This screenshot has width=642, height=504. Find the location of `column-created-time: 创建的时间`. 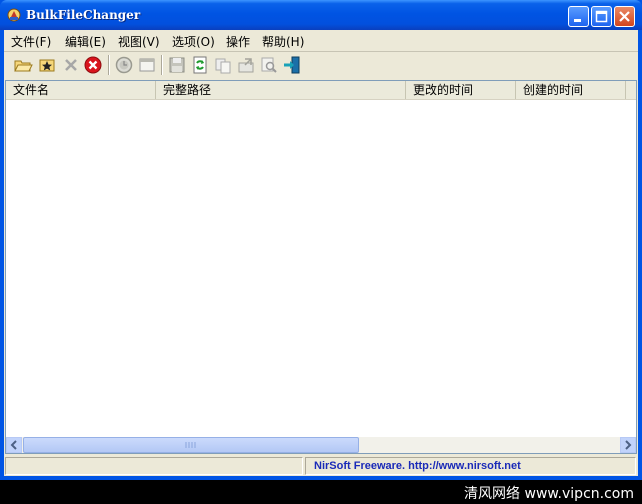

column-created-time: 创建的时间 is located at coordinates (571, 90).